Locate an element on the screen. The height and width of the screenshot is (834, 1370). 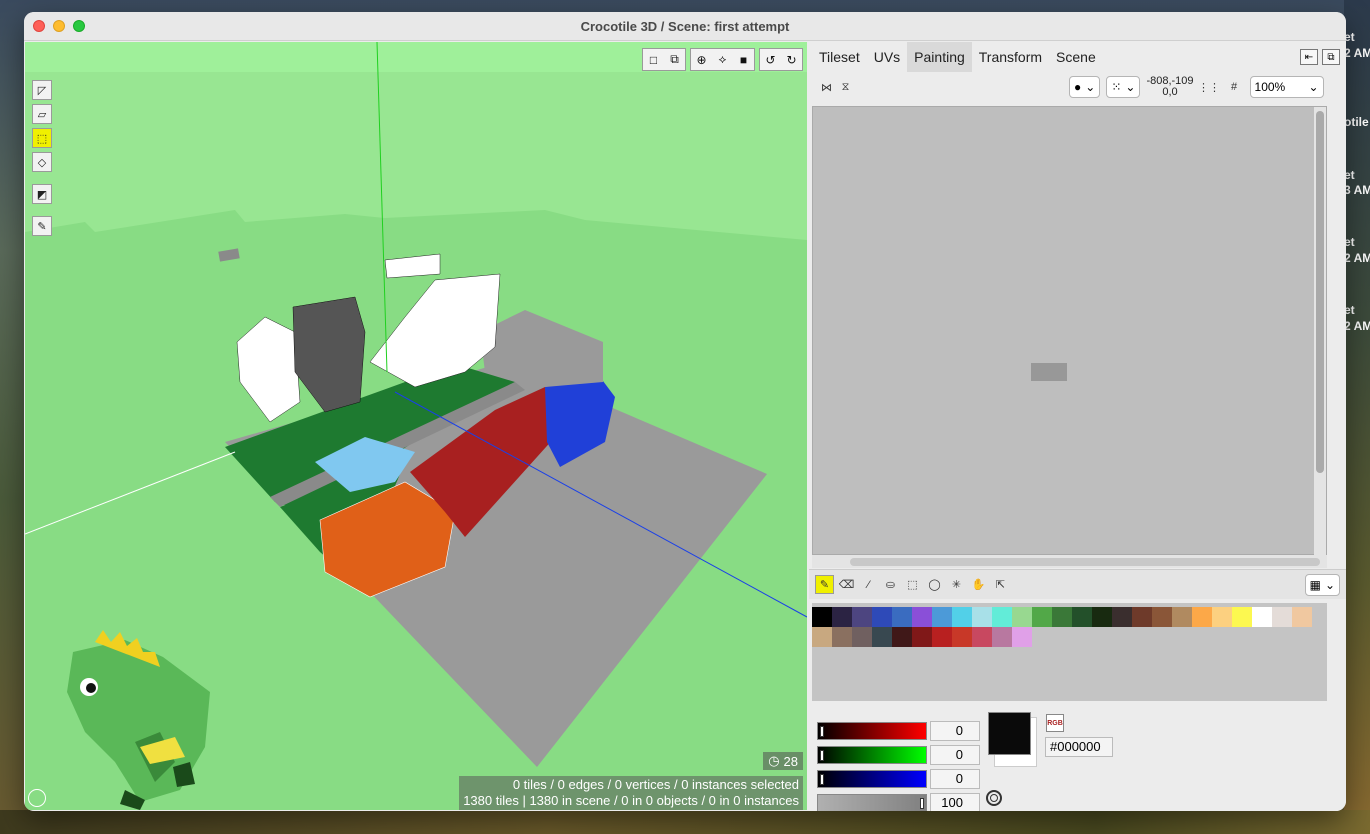
vertical-scrollbar is located at coordinates (1320, 331).